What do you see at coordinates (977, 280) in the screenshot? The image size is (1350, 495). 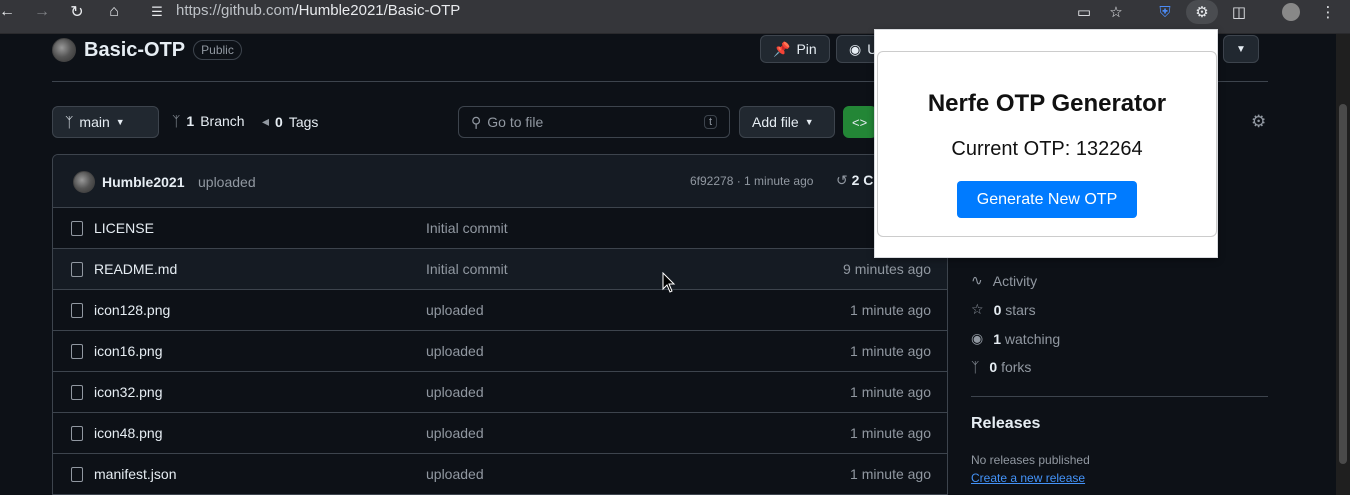 I see `pulse-icon: ∿` at bounding box center [977, 280].